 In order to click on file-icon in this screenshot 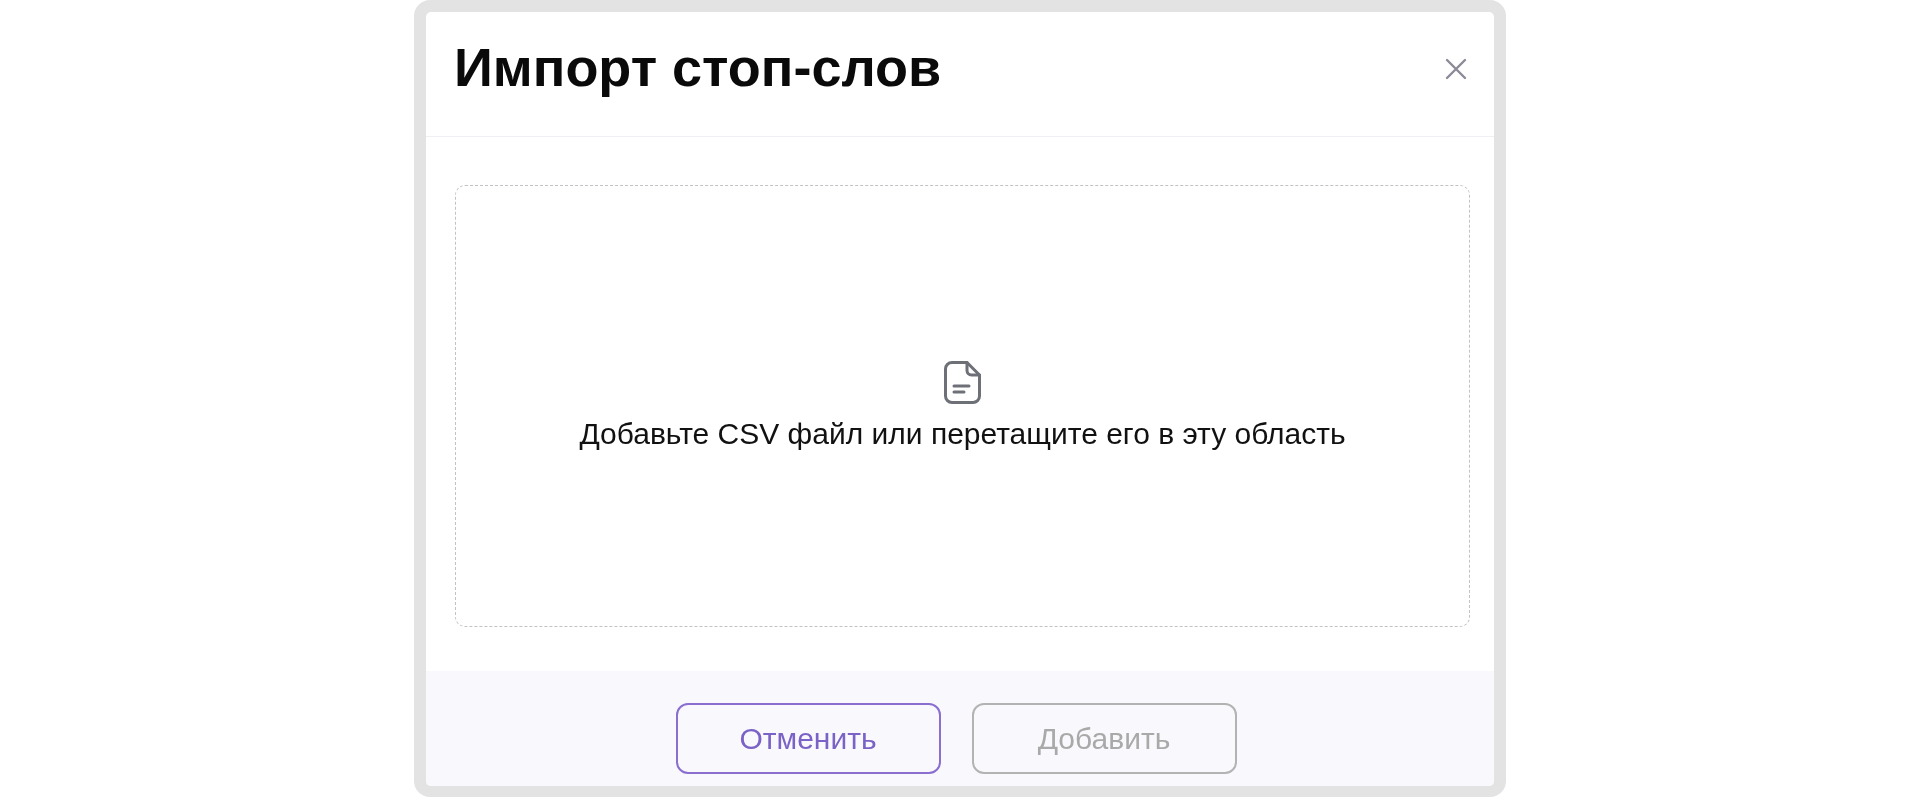, I will do `click(962, 382)`.